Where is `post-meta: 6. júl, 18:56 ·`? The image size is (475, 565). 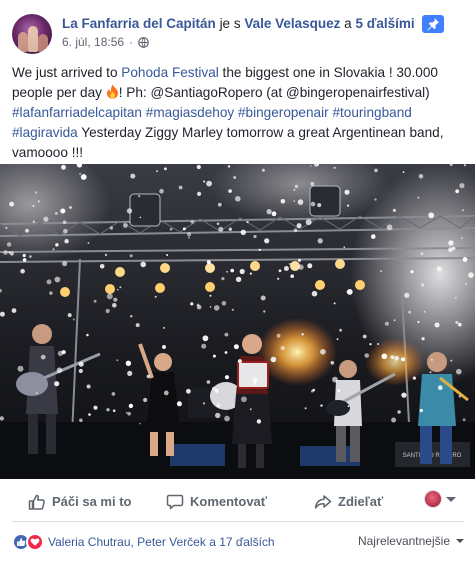
post-meta: 6. júl, 18:56 · is located at coordinates (105, 42).